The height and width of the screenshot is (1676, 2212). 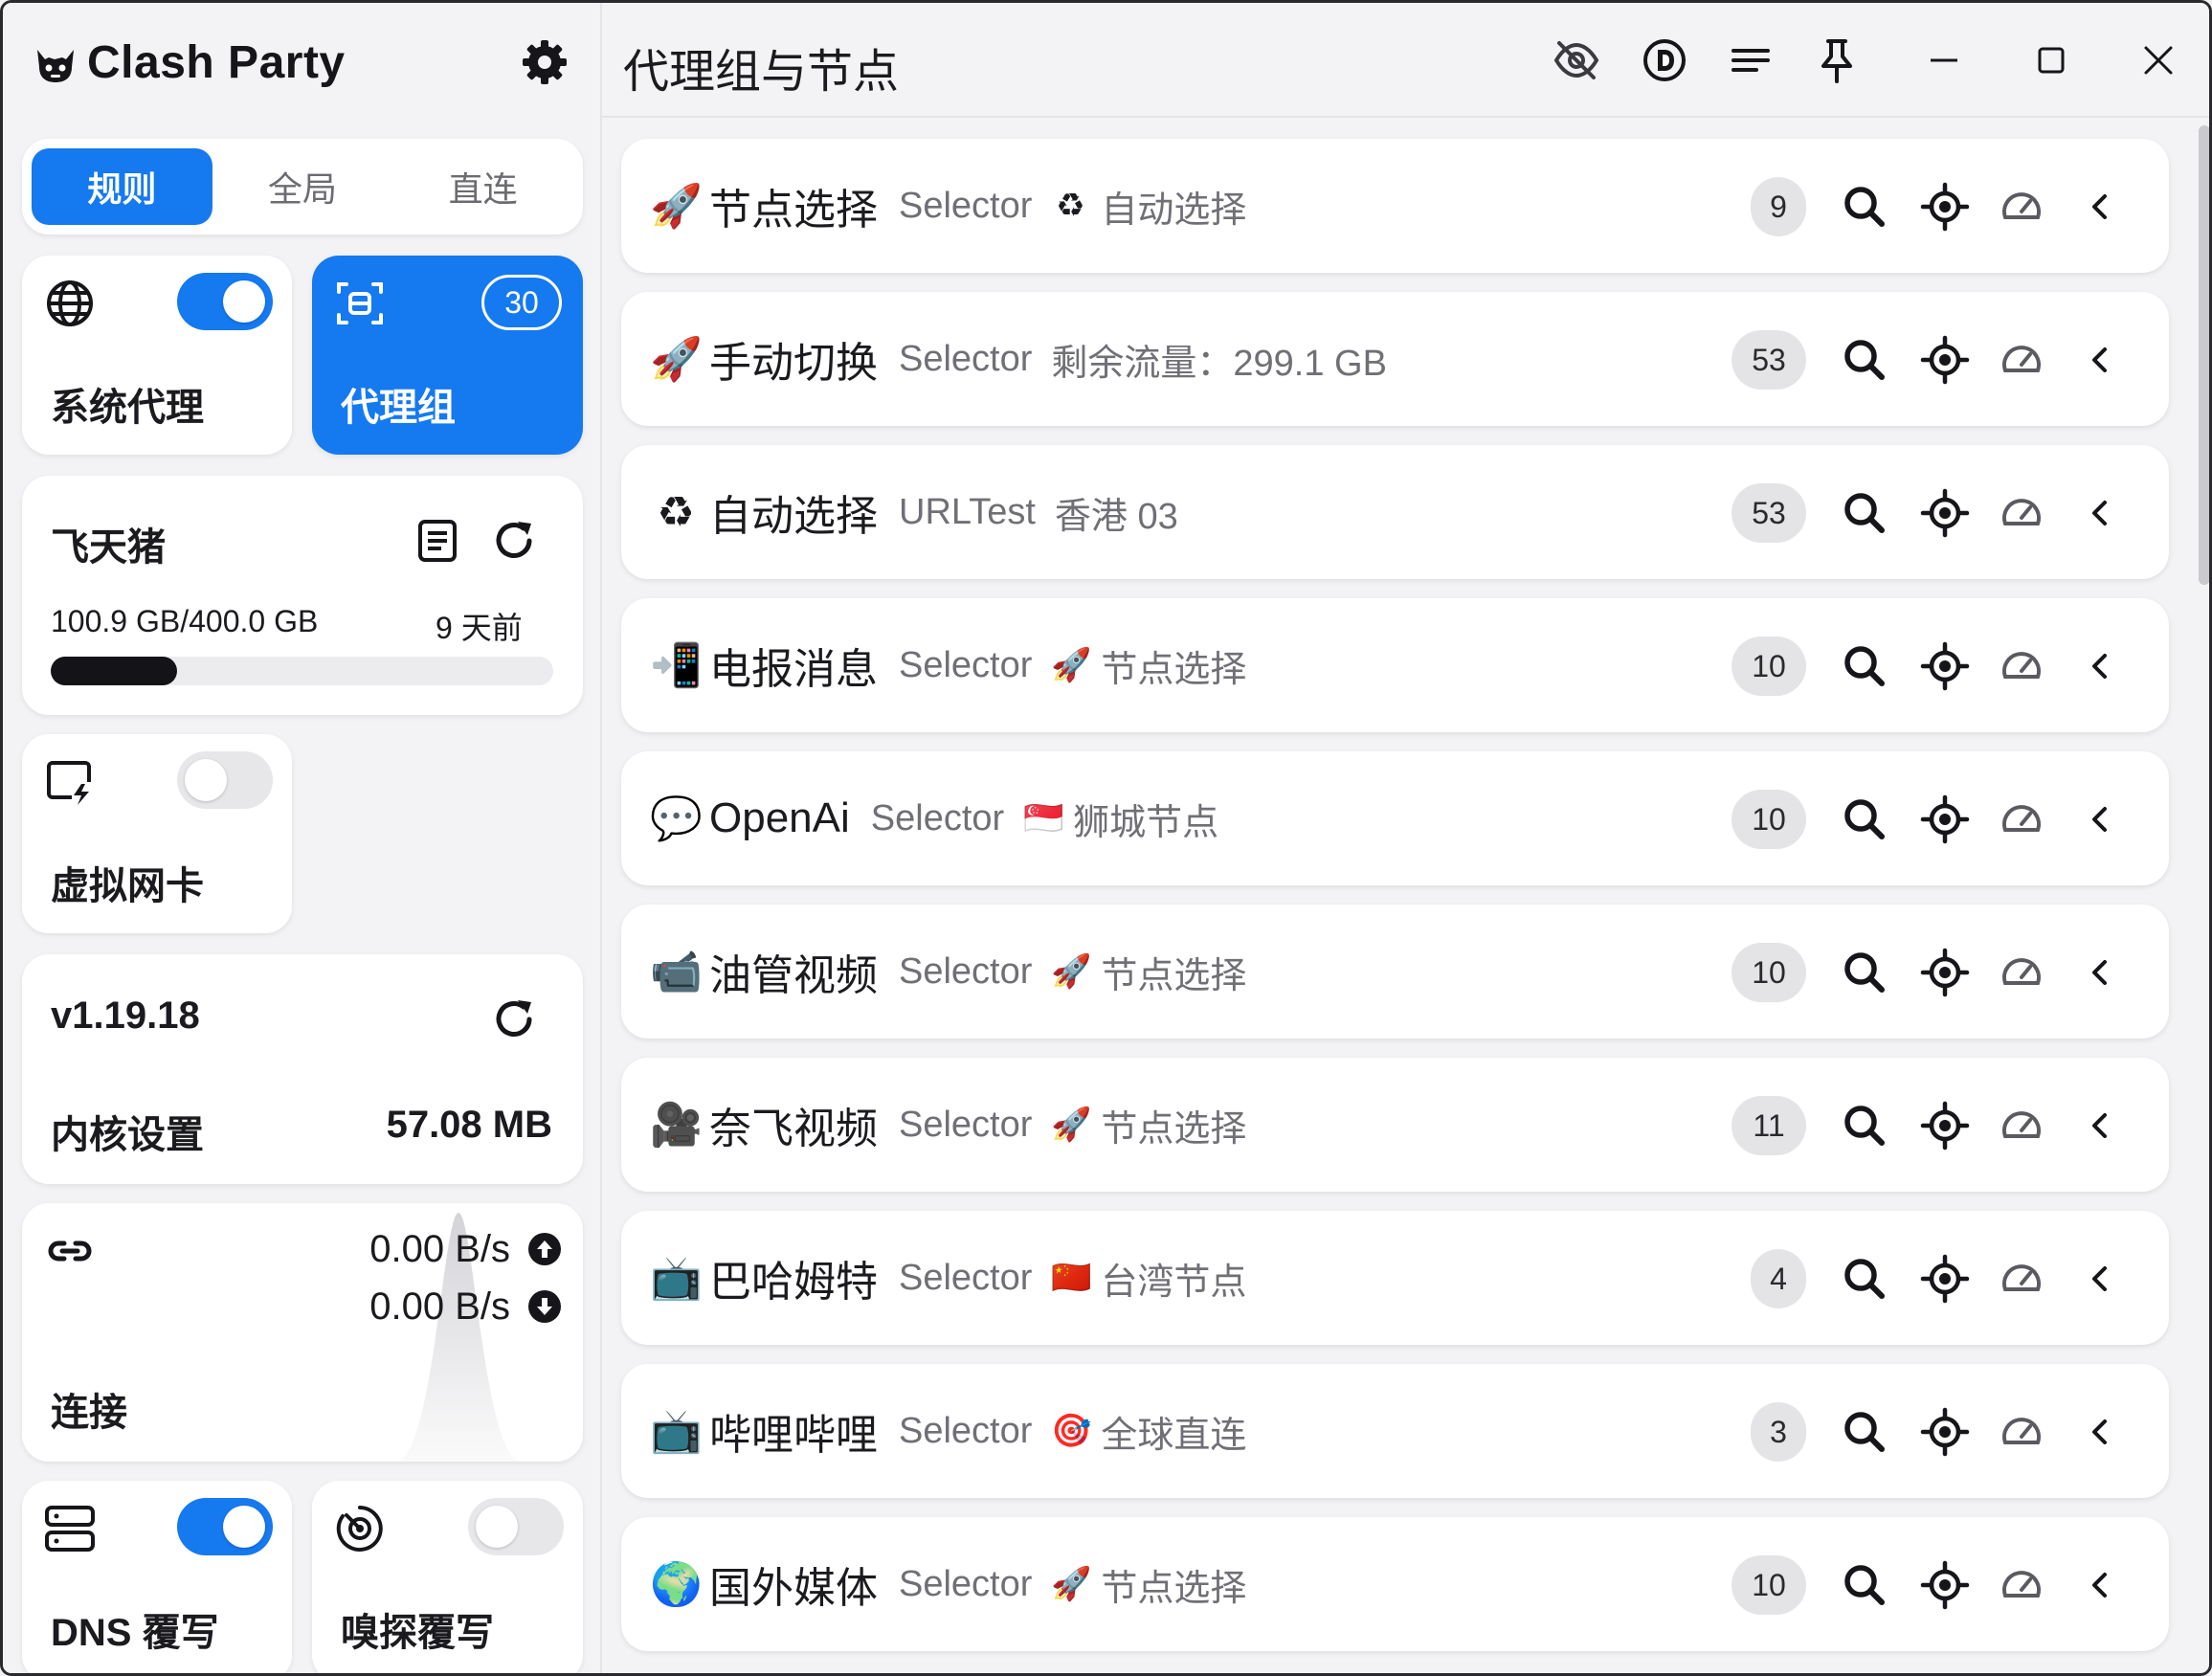 I want to click on server-icon, so click(x=70, y=1529).